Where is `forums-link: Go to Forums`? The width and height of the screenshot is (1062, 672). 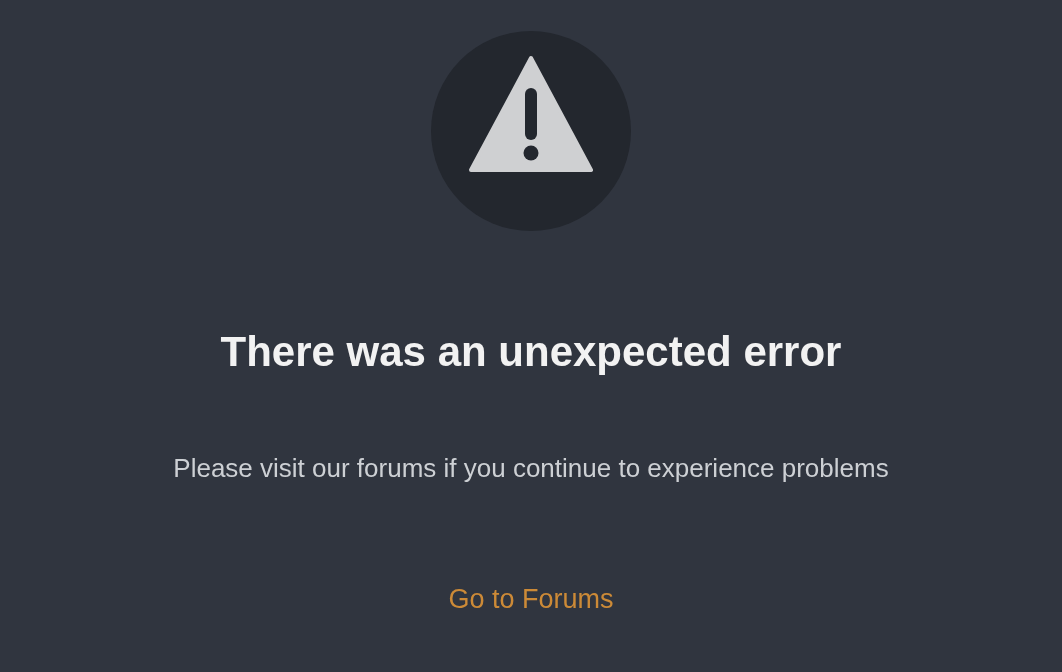
forums-link: Go to Forums is located at coordinates (531, 598).